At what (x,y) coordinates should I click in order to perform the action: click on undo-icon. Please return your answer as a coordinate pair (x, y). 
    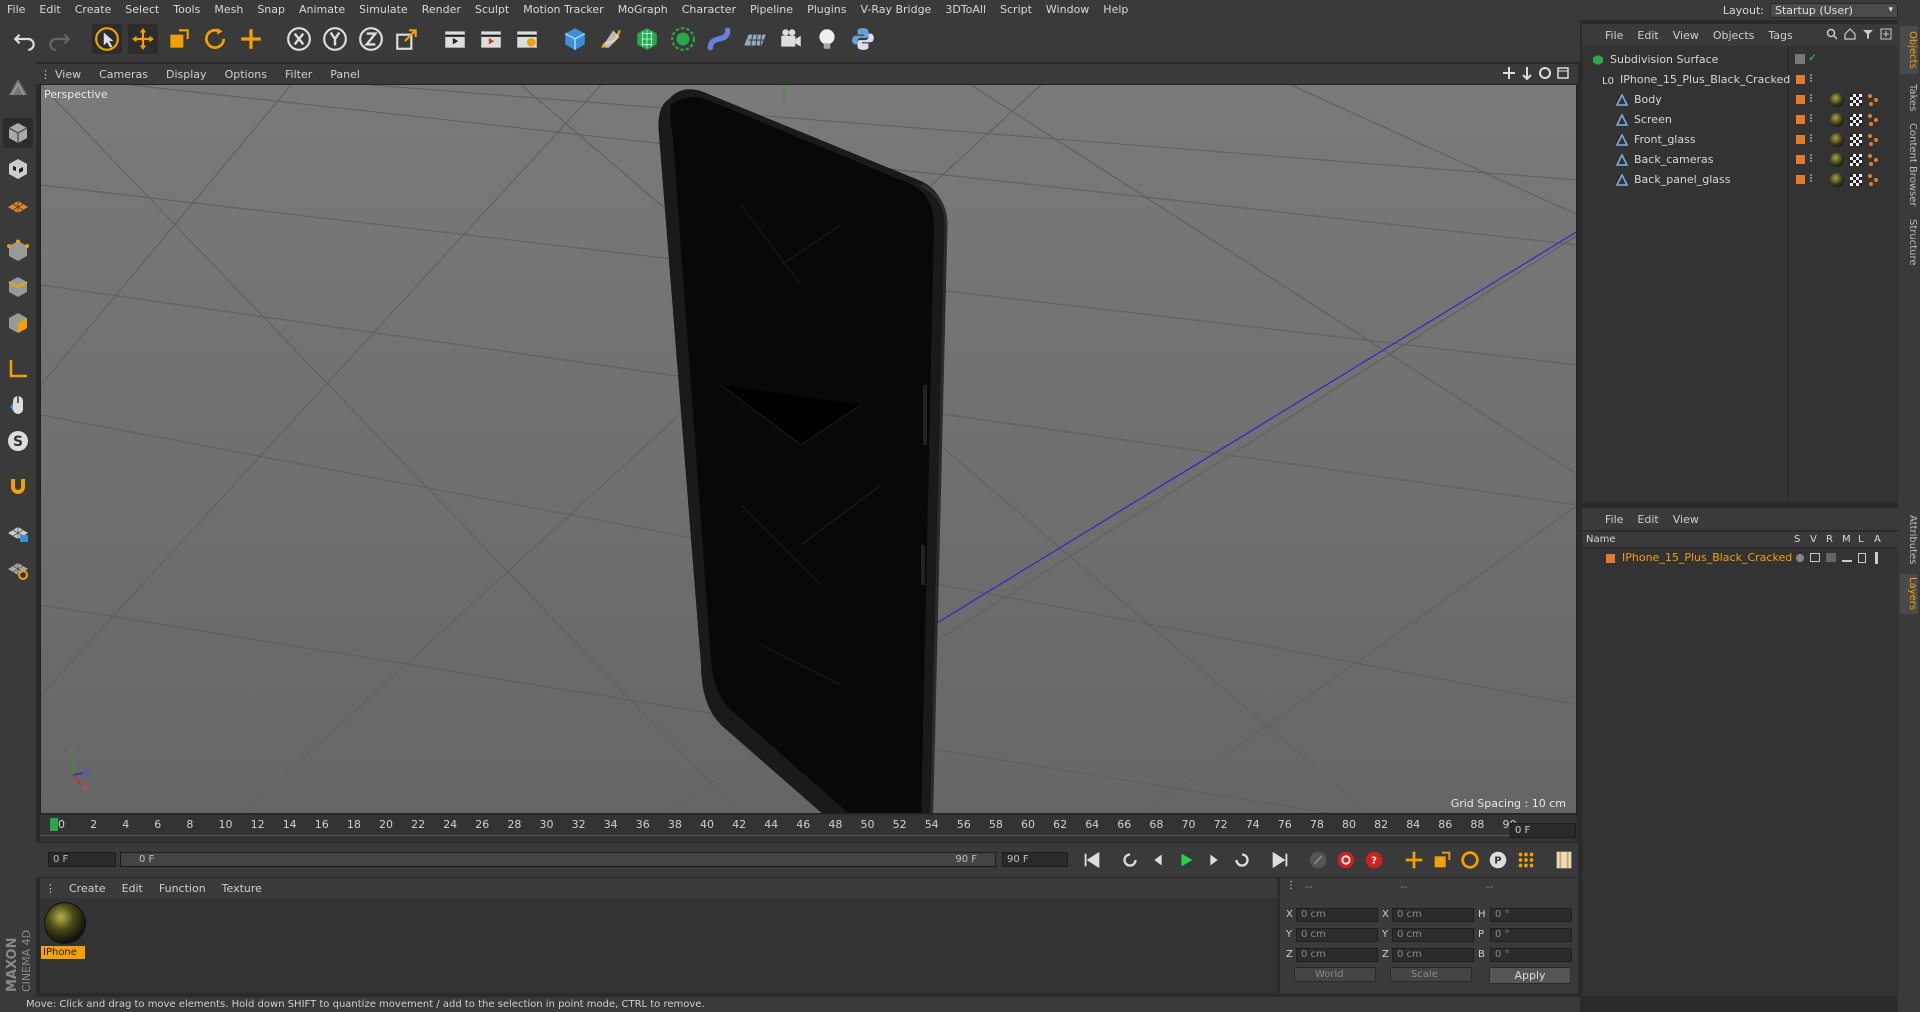
    Looking at the image, I should click on (25, 39).